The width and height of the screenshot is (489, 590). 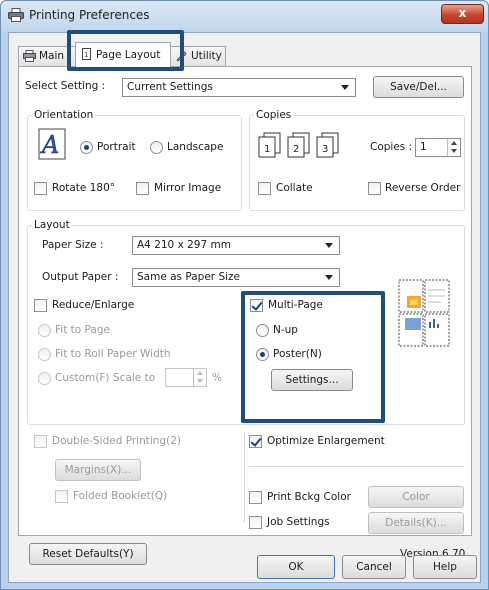 What do you see at coordinates (285, 330) in the screenshot?
I see `n-up-label: N-up` at bounding box center [285, 330].